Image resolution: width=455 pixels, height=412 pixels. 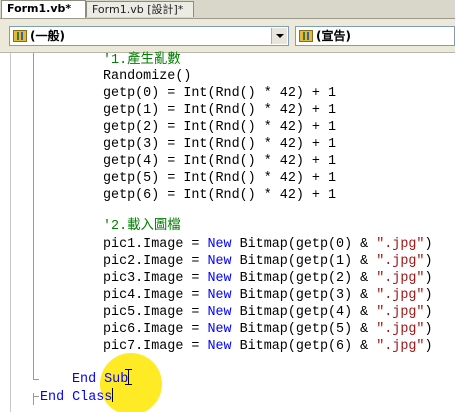 I want to click on code-line-end-class: End Class, so click(x=77, y=396).